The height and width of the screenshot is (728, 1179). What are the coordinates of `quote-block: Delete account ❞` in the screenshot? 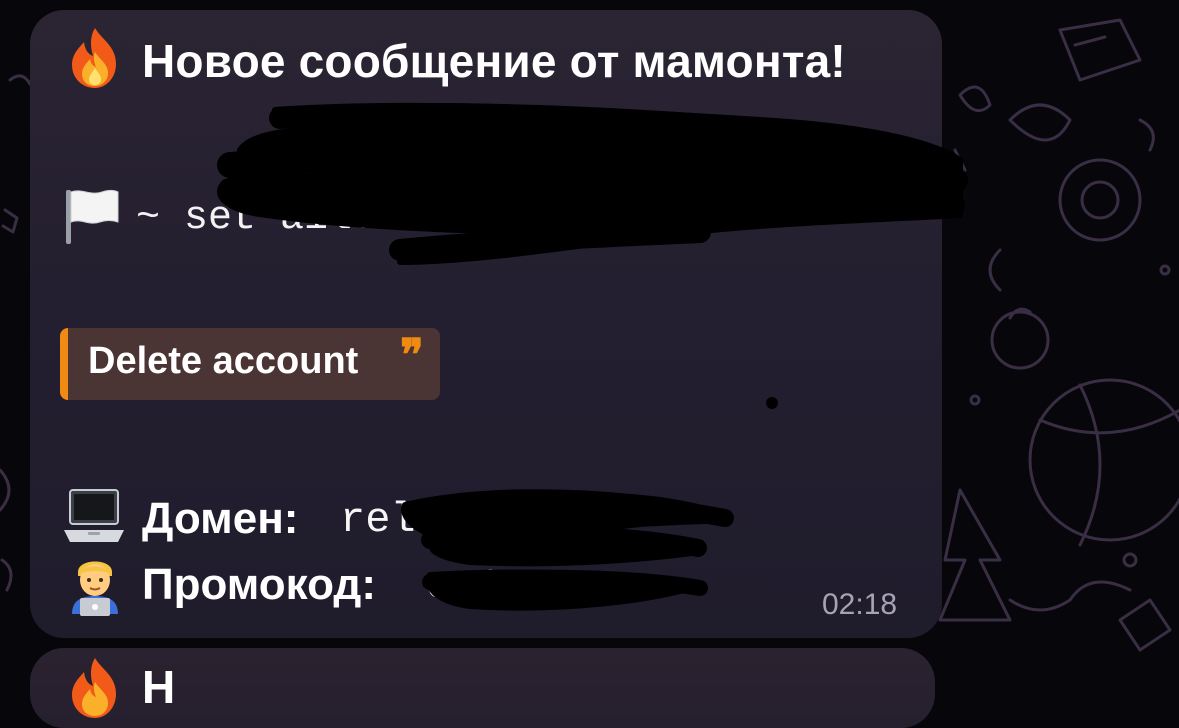 It's located at (250, 364).